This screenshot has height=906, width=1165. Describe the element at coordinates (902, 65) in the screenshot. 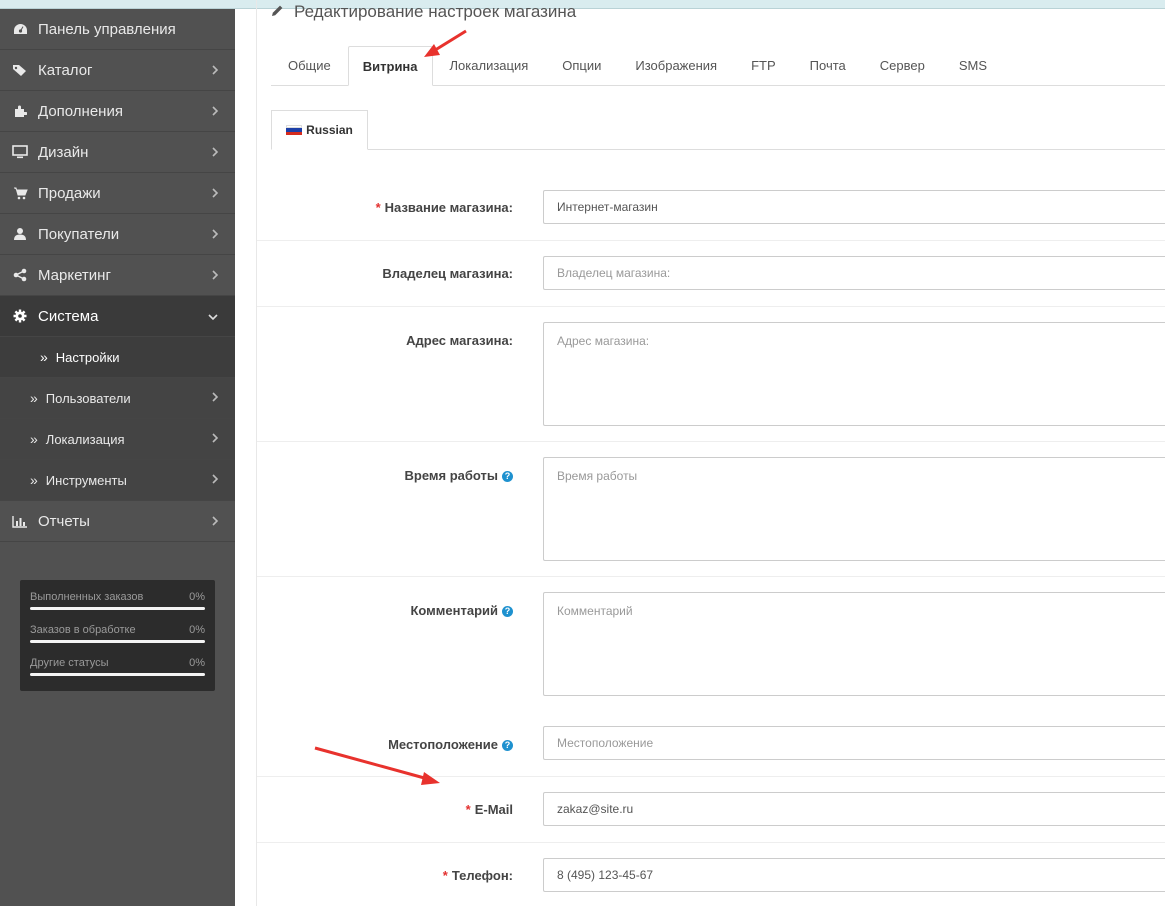

I see `tab-server: Сервер` at that location.